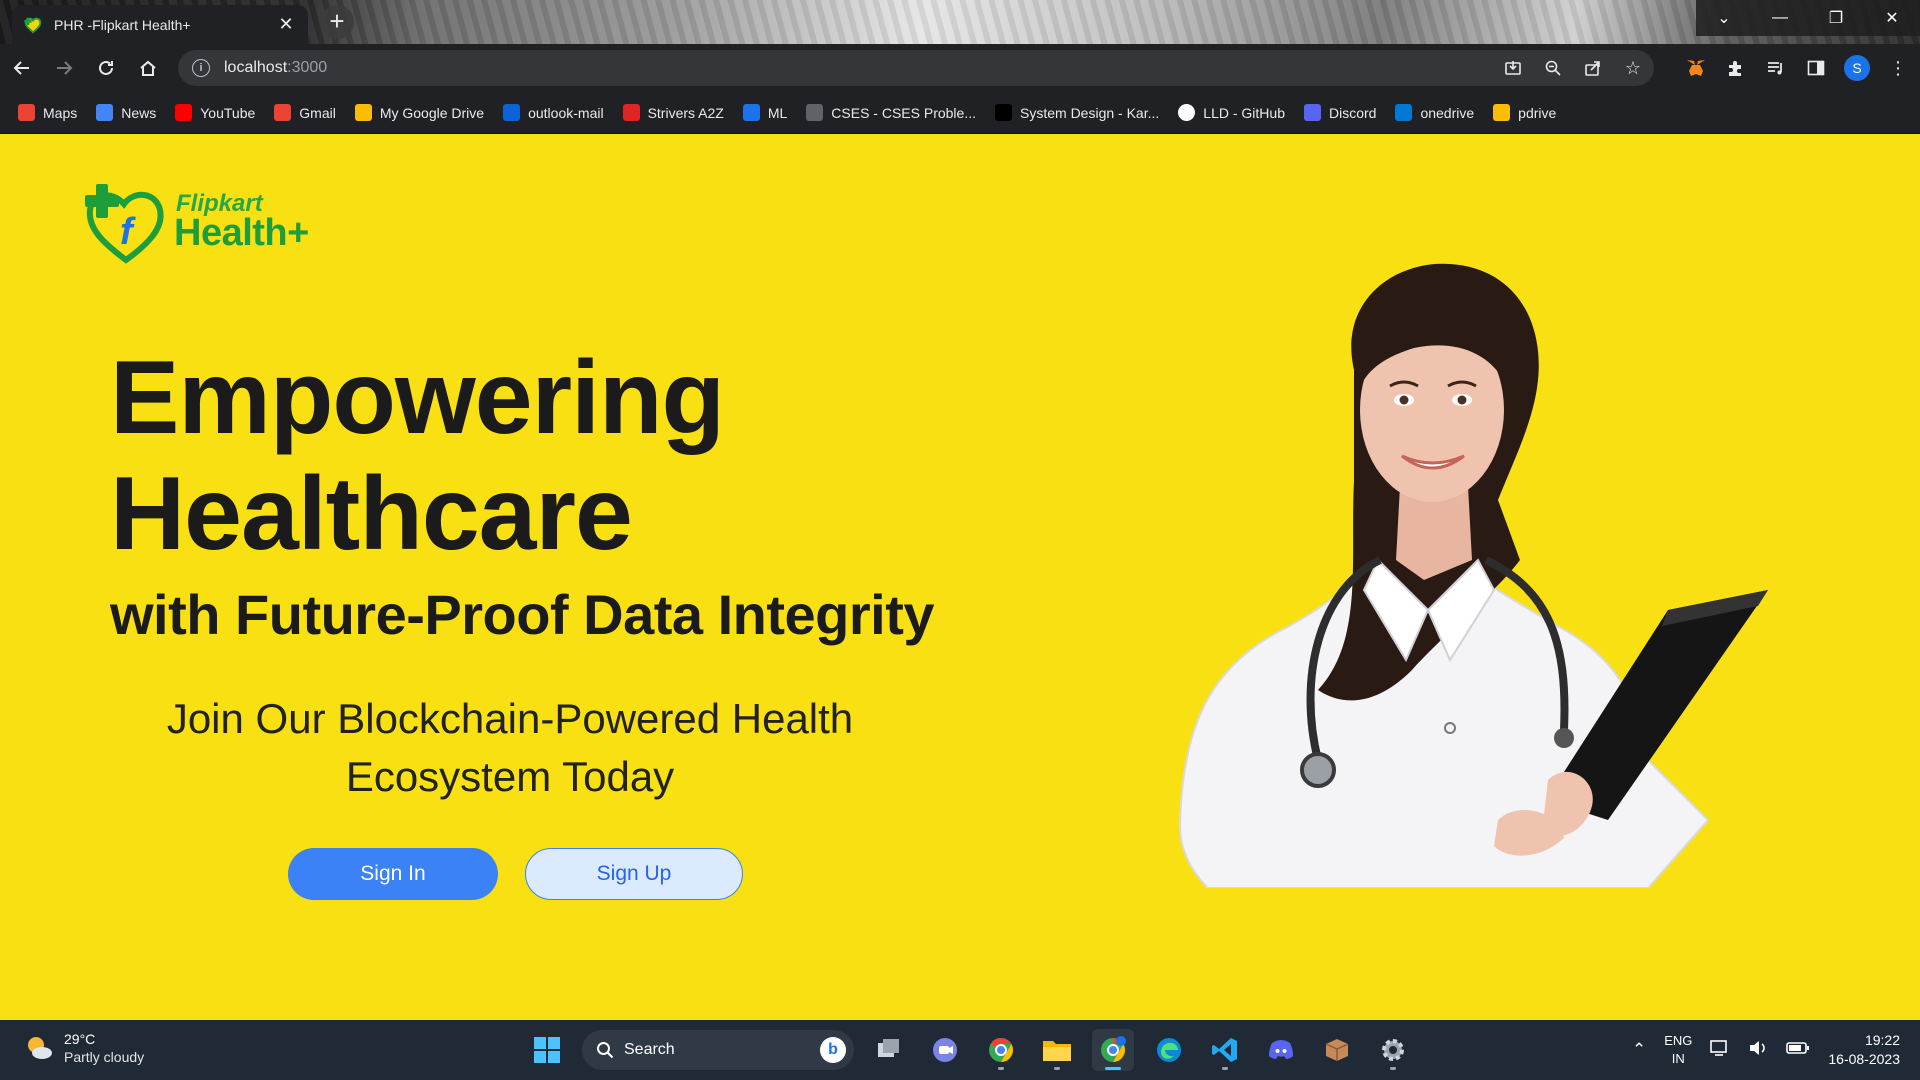 The width and height of the screenshot is (1920, 1080). What do you see at coordinates (1113, 1050) in the screenshot?
I see `chrome-profile-app` at bounding box center [1113, 1050].